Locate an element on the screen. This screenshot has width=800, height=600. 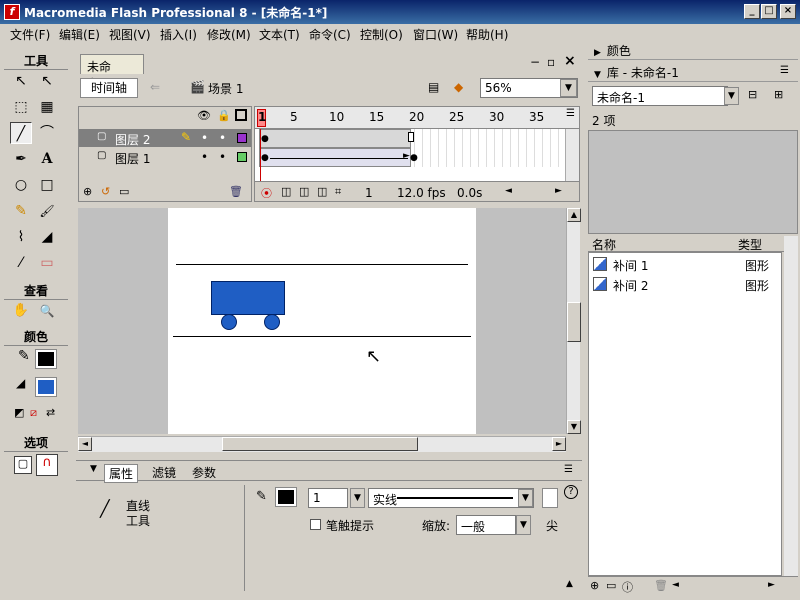
layer2-frame-span: ● is located at coordinates (336, 138).